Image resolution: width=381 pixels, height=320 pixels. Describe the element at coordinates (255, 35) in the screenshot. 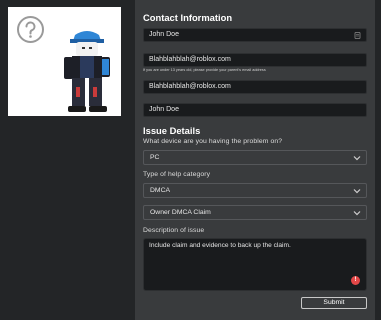

I see `name-field: John Doe` at that location.